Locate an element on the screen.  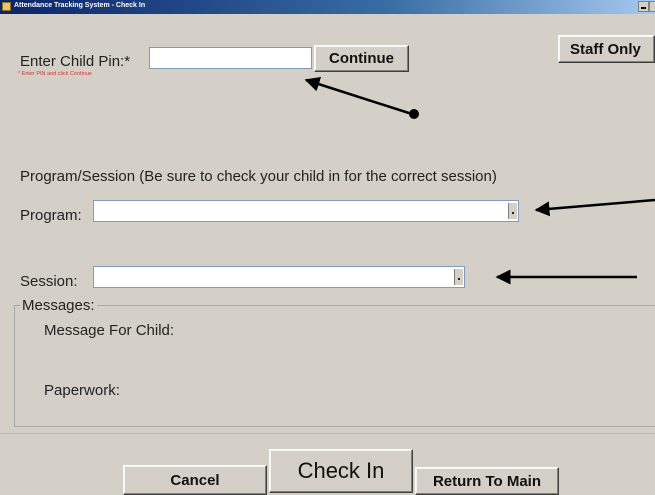
arrow-to-program-select is located at coordinates (594, 207).